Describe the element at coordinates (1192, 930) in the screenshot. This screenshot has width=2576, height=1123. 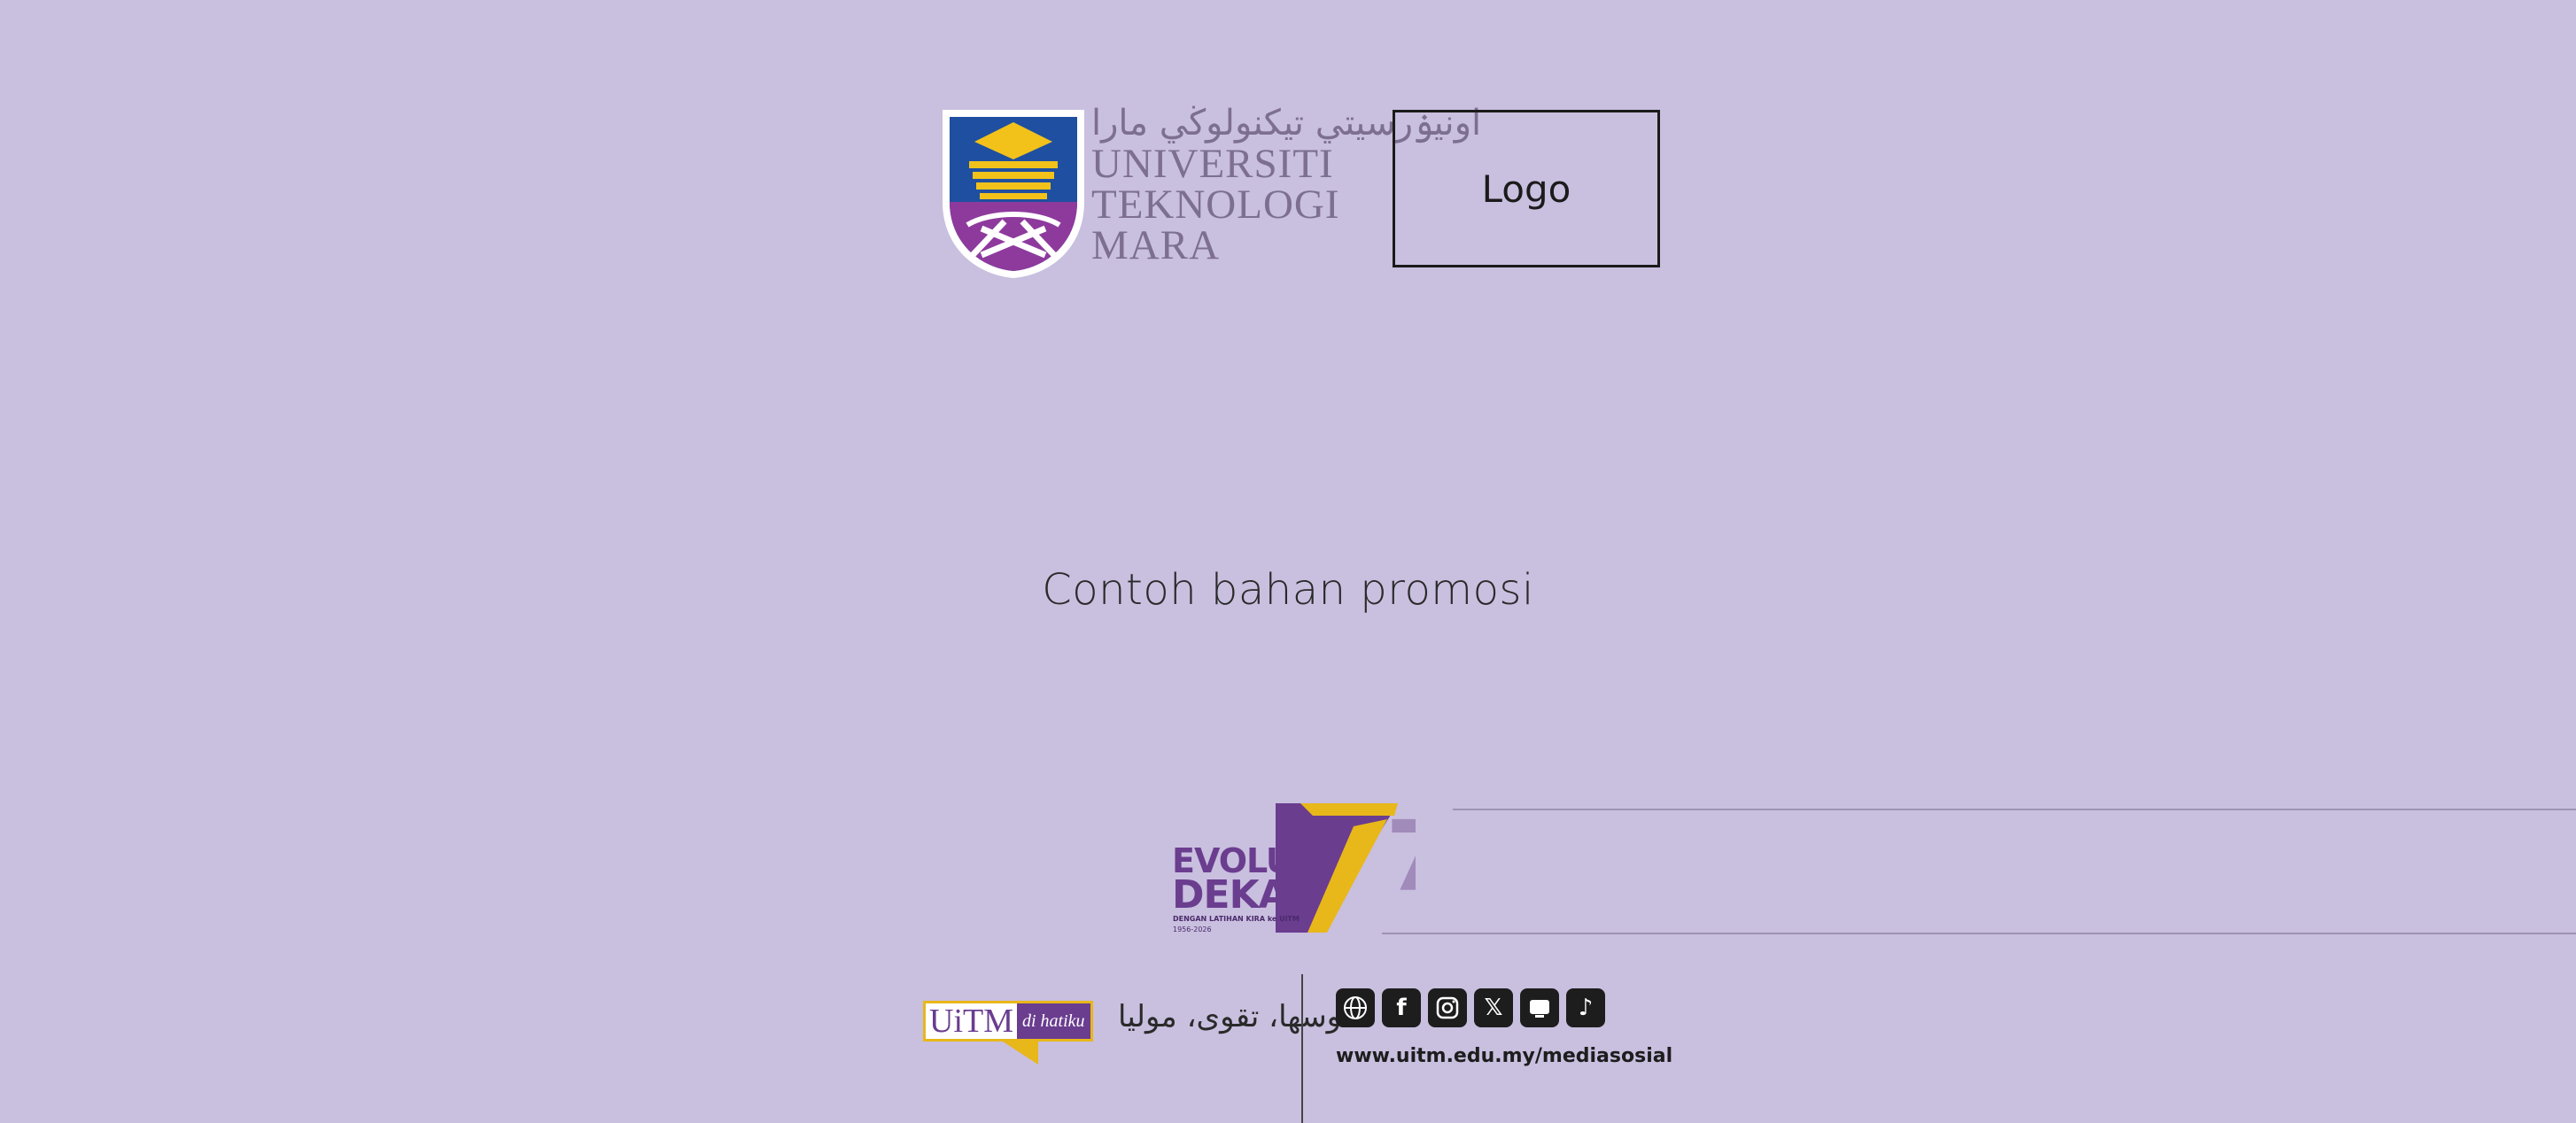
I see `badge-years: 1956-2026` at that location.